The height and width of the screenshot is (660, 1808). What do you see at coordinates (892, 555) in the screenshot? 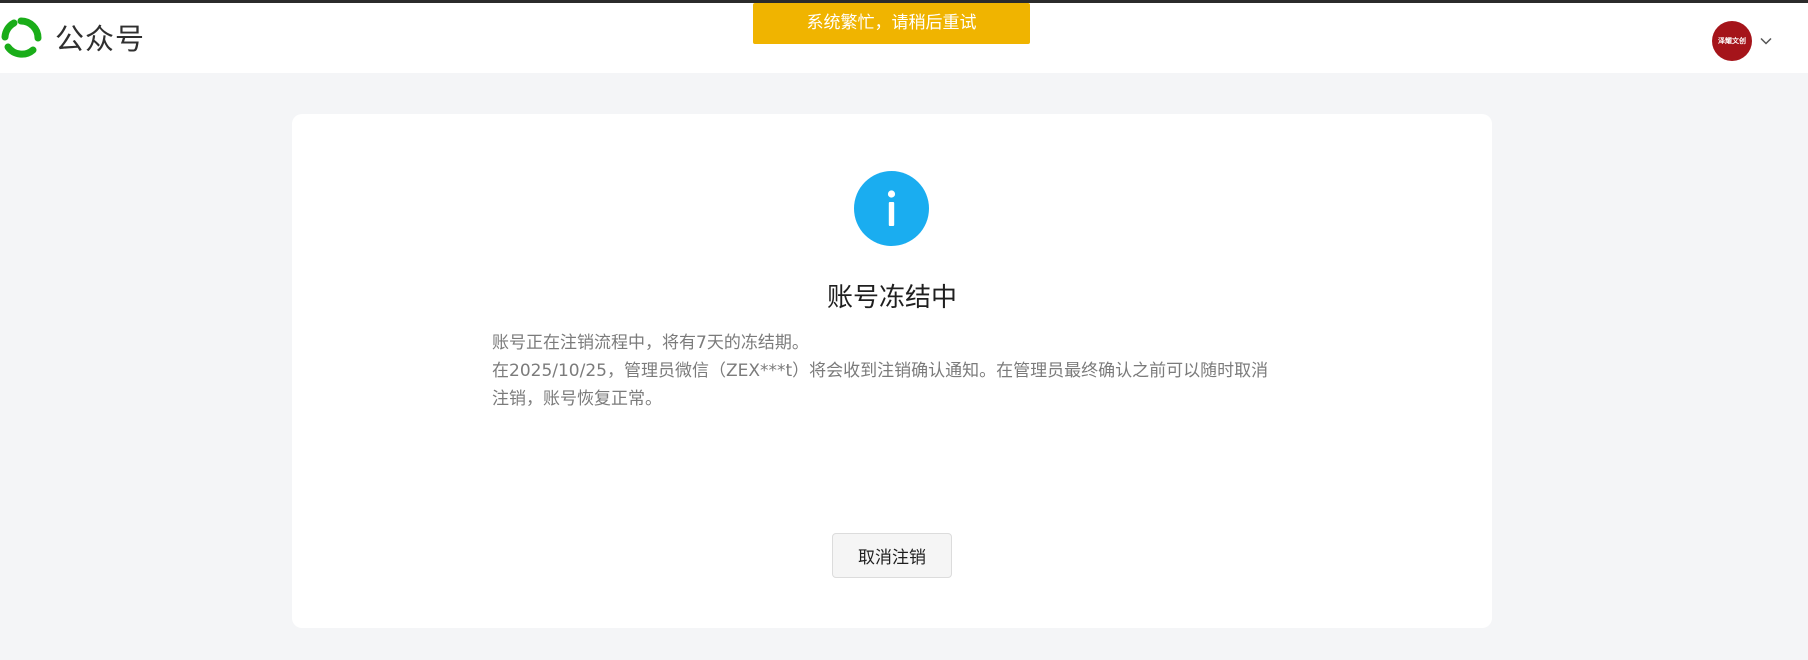
I see `cancel-deregistration-button: 取消注销` at bounding box center [892, 555].